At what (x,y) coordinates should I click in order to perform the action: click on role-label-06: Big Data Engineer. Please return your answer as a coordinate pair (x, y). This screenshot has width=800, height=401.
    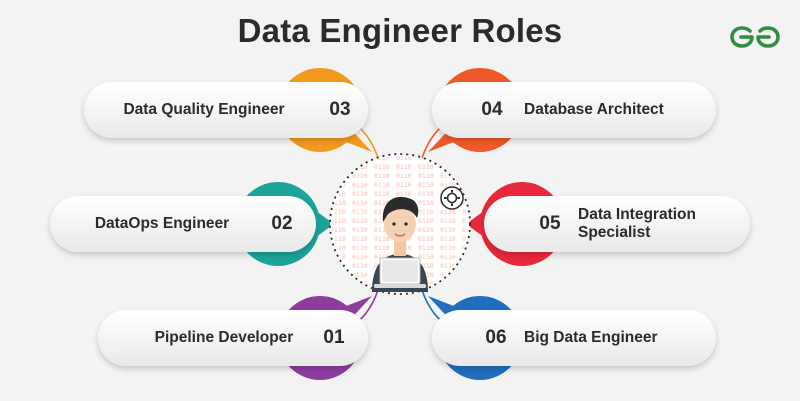
    Looking at the image, I should click on (591, 337).